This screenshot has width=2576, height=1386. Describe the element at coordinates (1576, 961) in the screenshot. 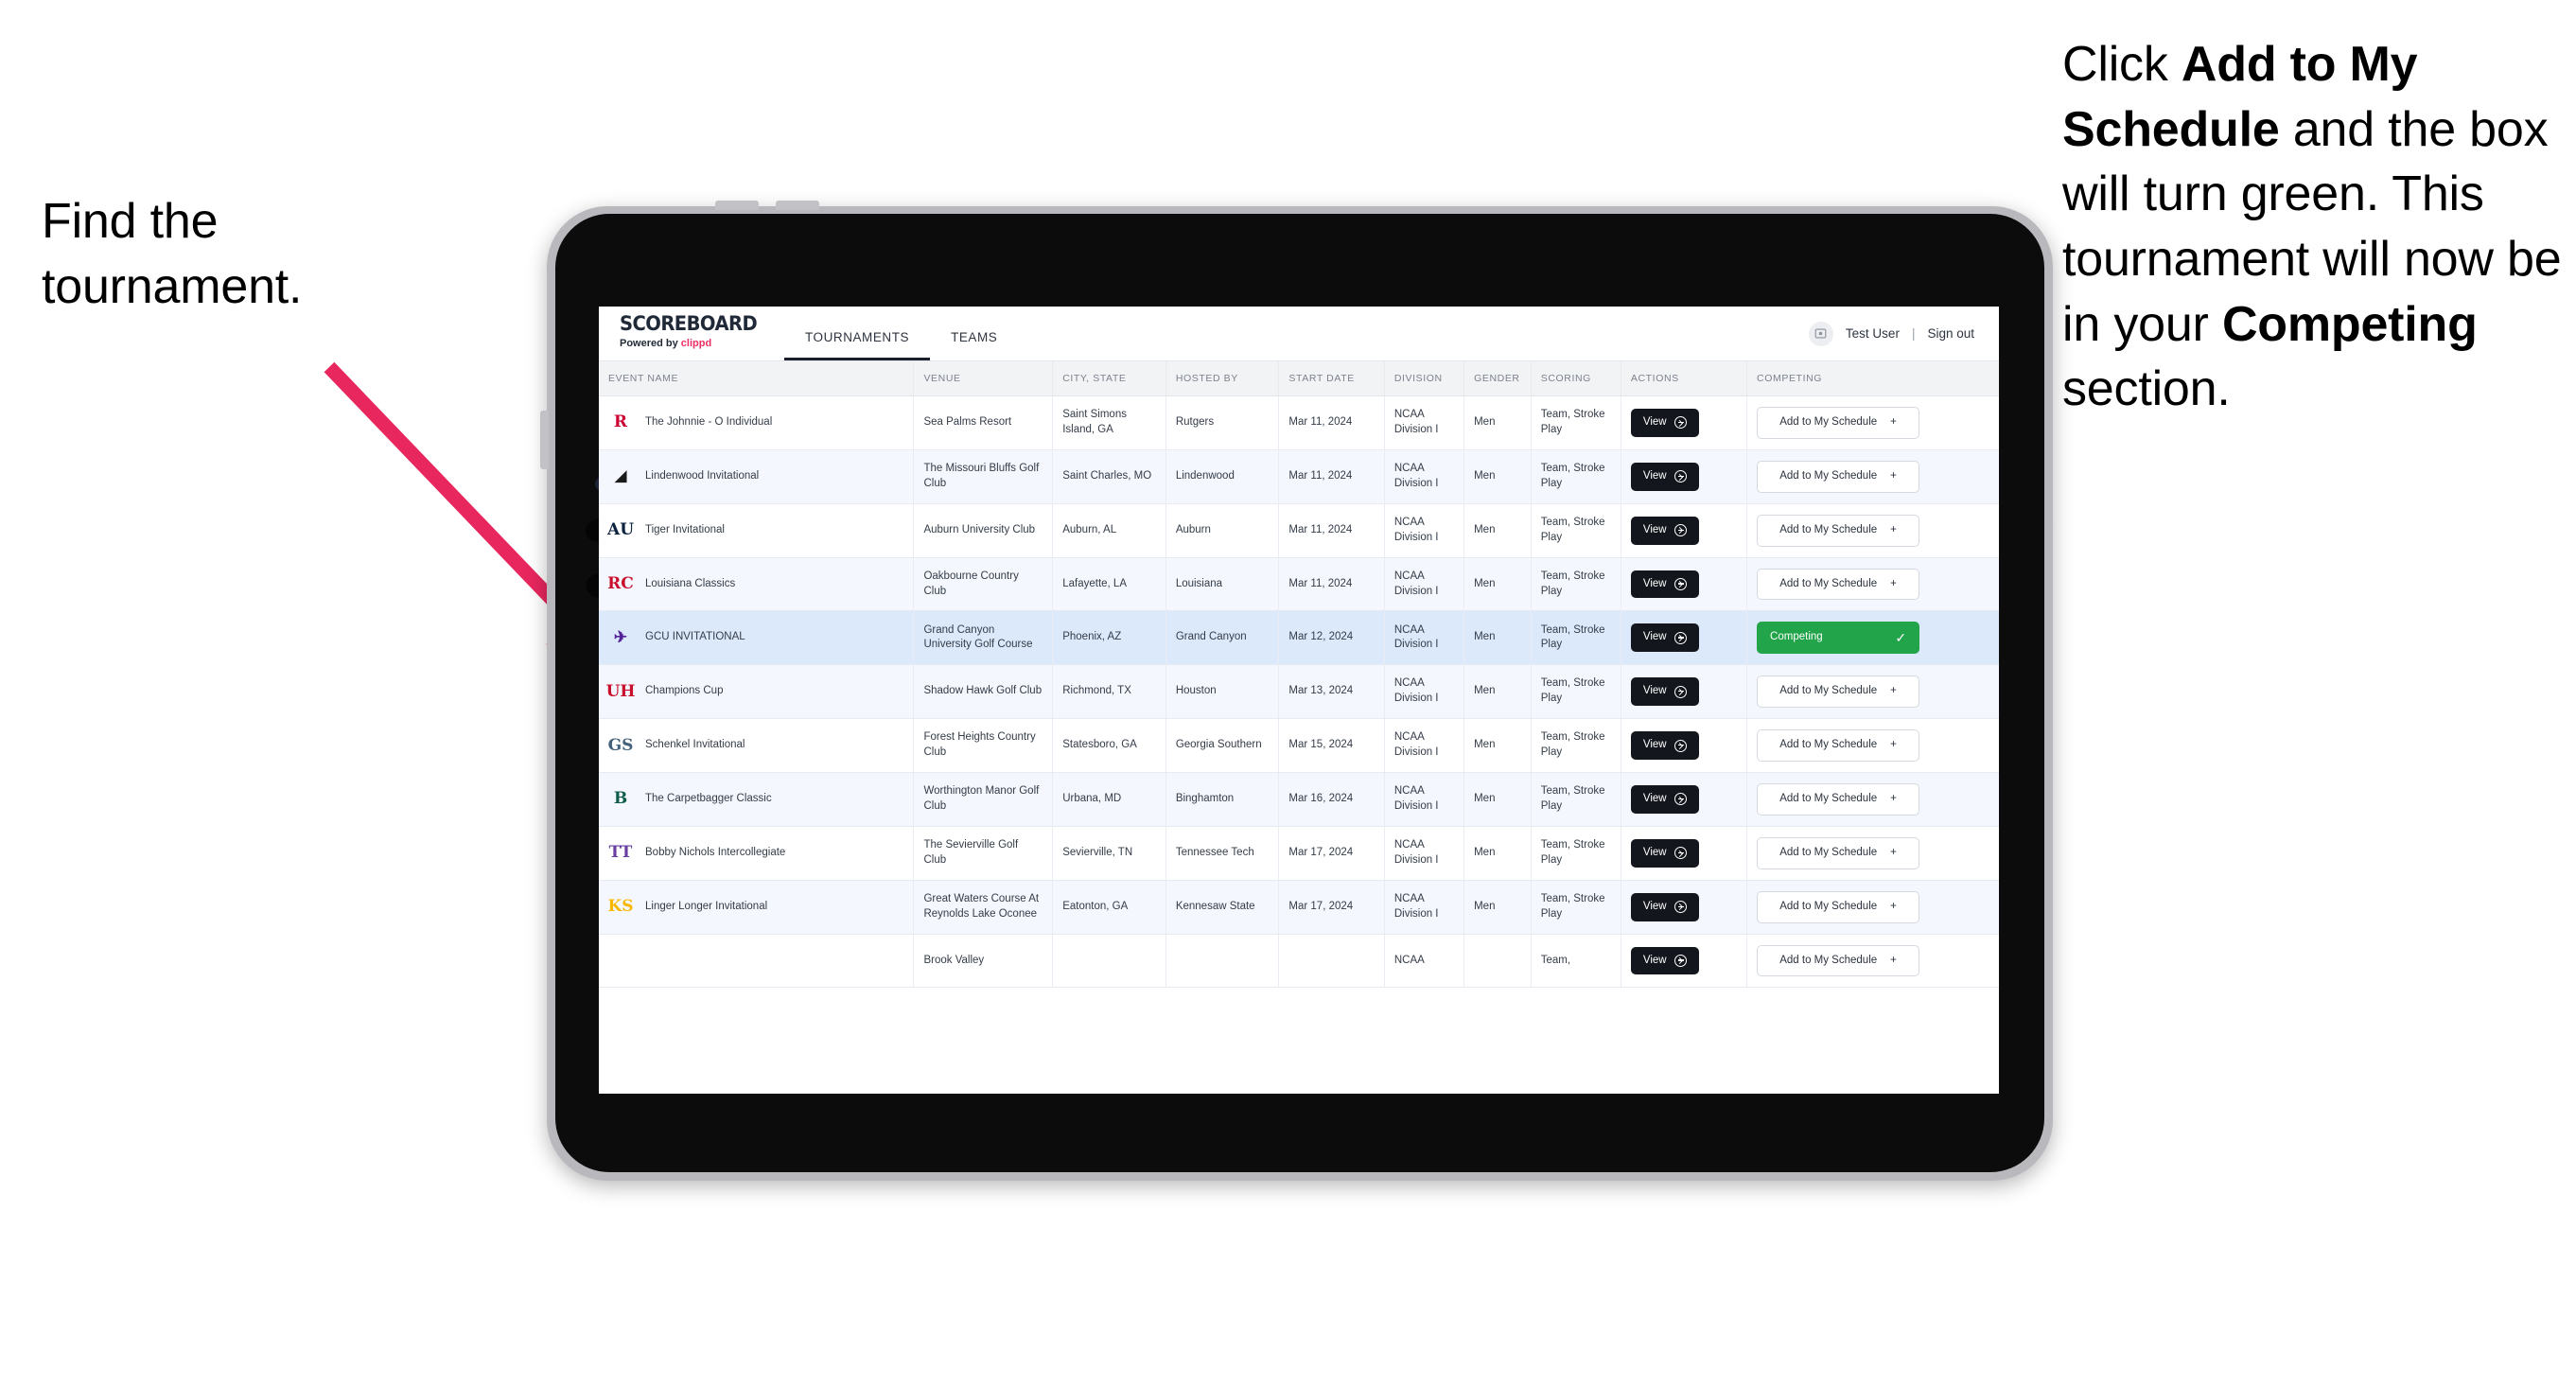

I see `cell-scoring: Team,` at that location.